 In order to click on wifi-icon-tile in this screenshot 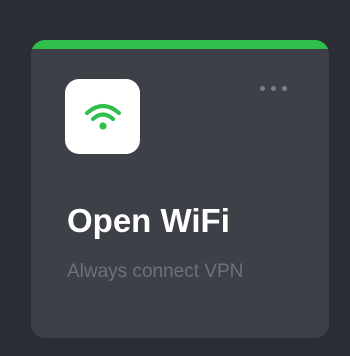, I will do `click(102, 116)`.